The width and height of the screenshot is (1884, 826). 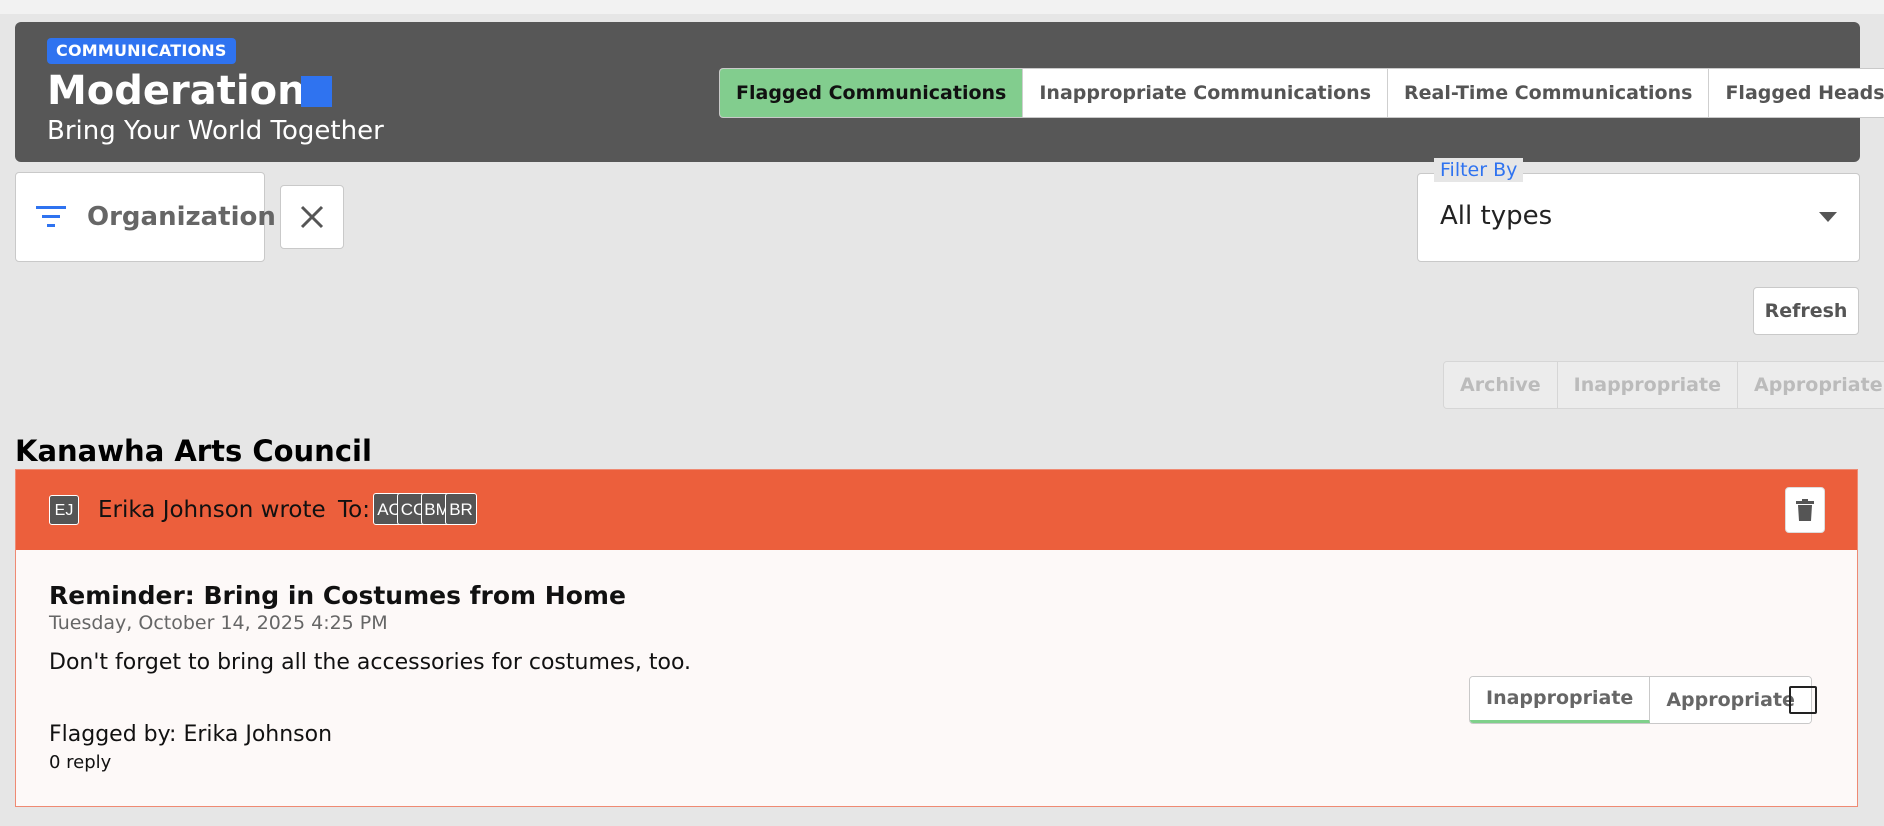 I want to click on message-subject: Reminder: Bring in Costumes from Home, so click(x=337, y=595).